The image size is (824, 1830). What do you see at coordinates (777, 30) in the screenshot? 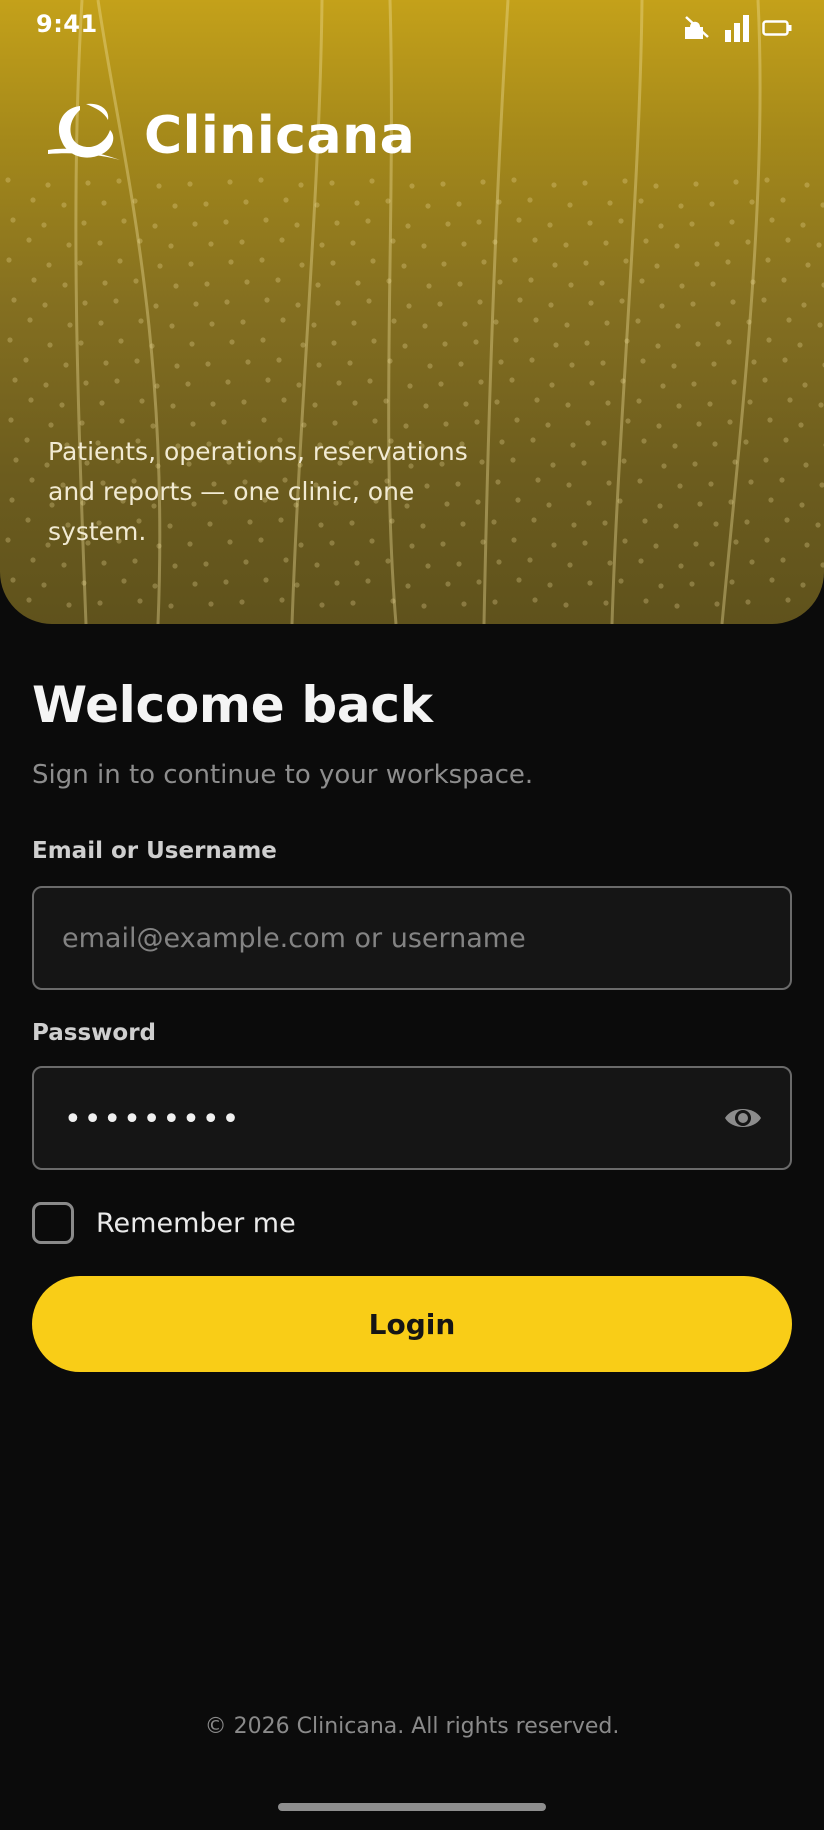
I see `battery-icon` at bounding box center [777, 30].